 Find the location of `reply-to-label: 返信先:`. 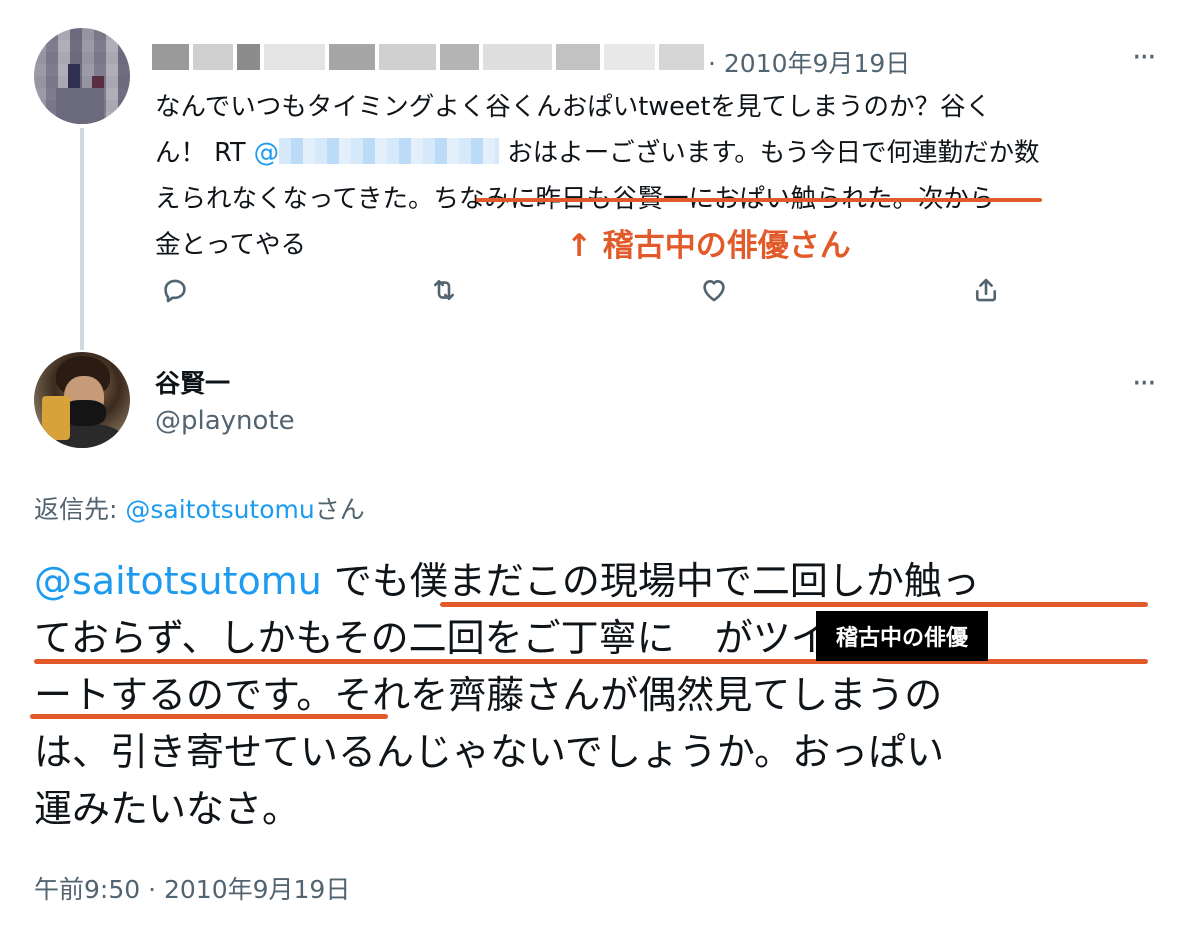

reply-to-label: 返信先: is located at coordinates (80, 509).